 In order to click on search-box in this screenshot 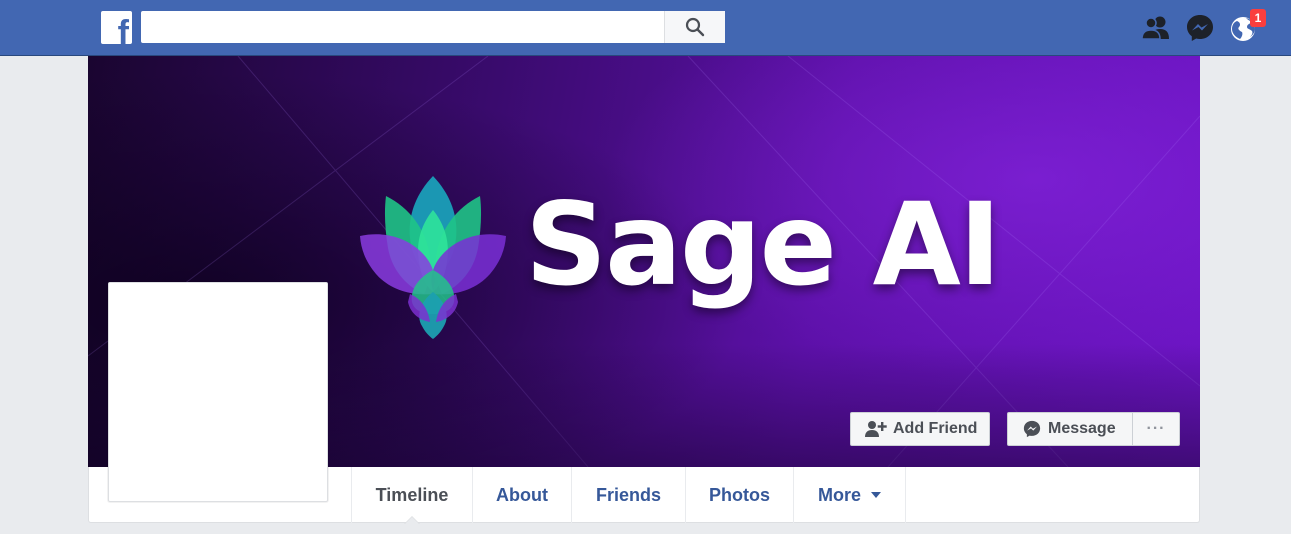, I will do `click(433, 27)`.